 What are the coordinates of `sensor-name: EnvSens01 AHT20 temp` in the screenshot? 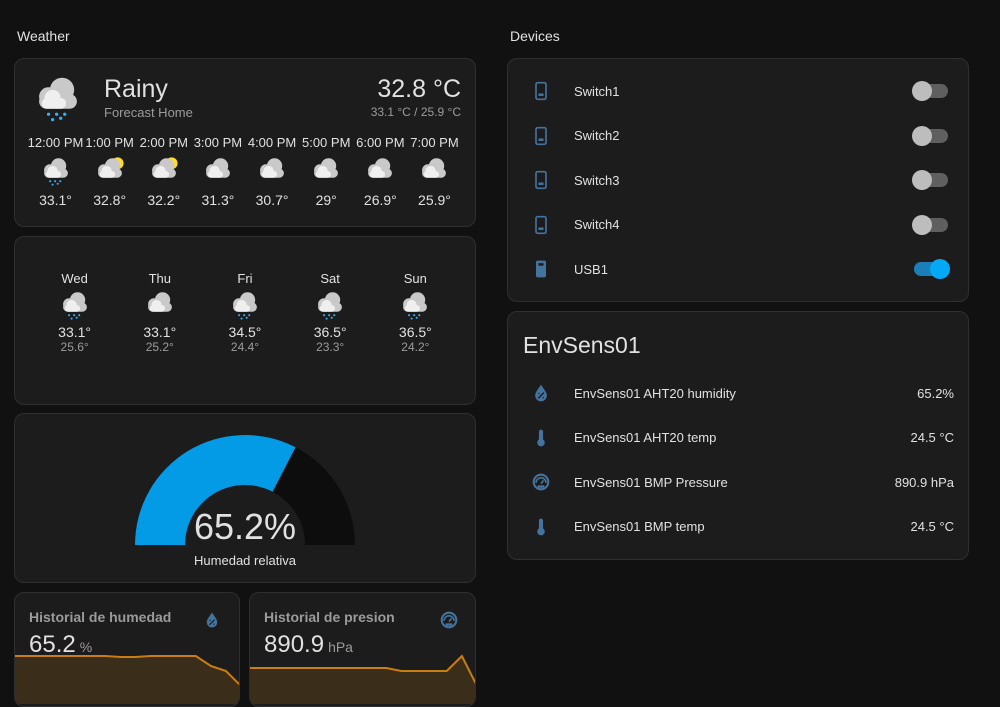 It's located at (645, 437).